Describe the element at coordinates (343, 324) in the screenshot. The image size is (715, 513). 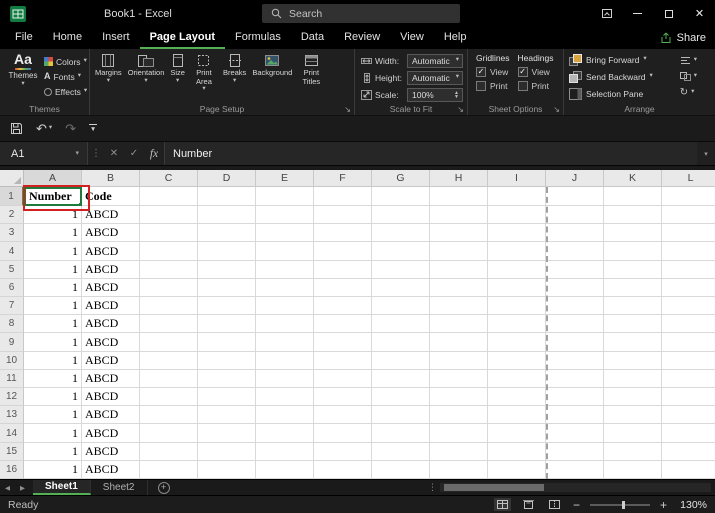
I see `cell-F8` at that location.